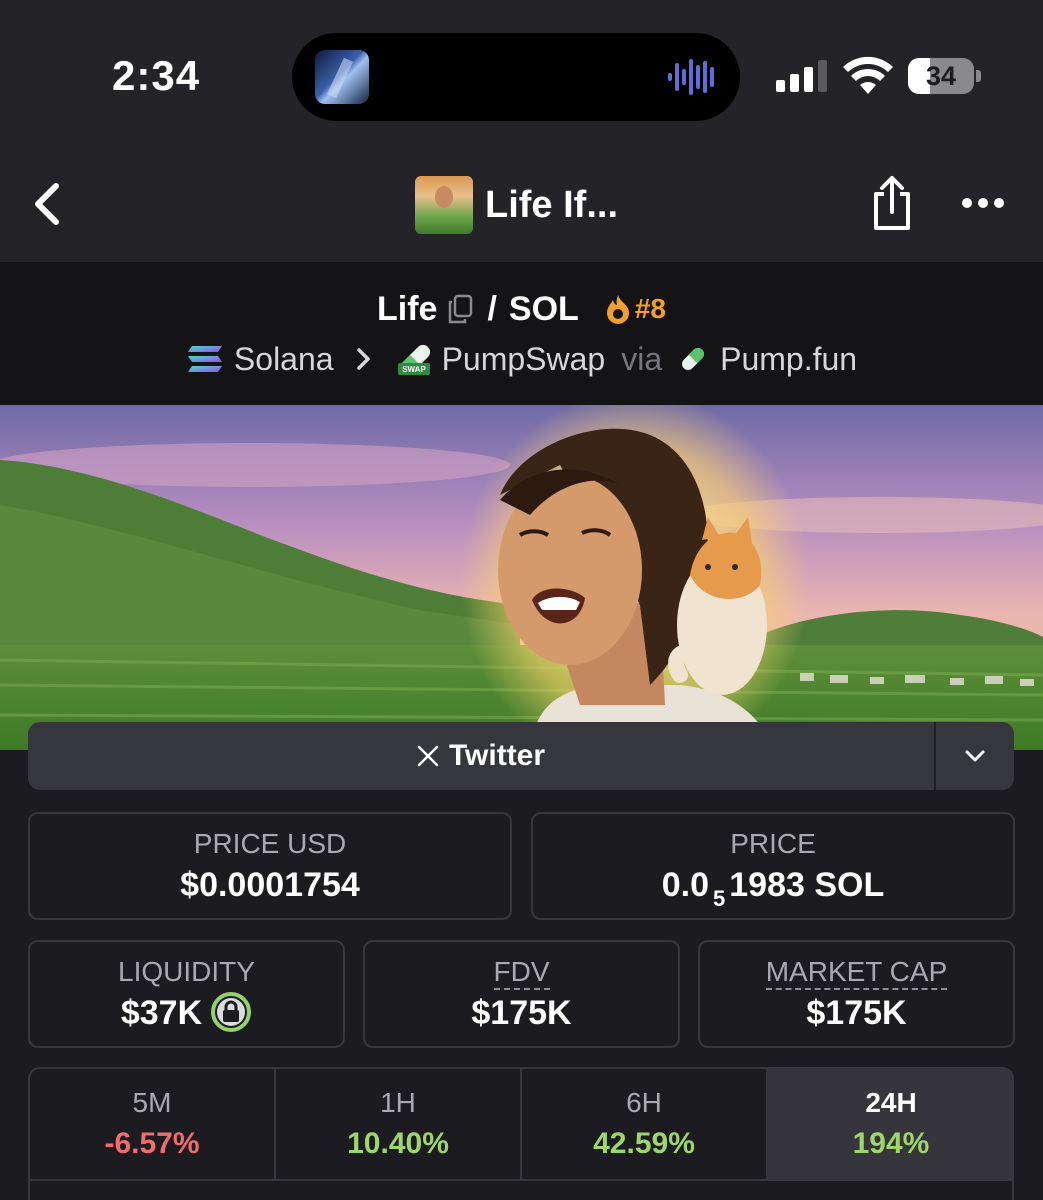 The height and width of the screenshot is (1200, 1043). What do you see at coordinates (650, 308) in the screenshot?
I see `trending-rank: #8` at bounding box center [650, 308].